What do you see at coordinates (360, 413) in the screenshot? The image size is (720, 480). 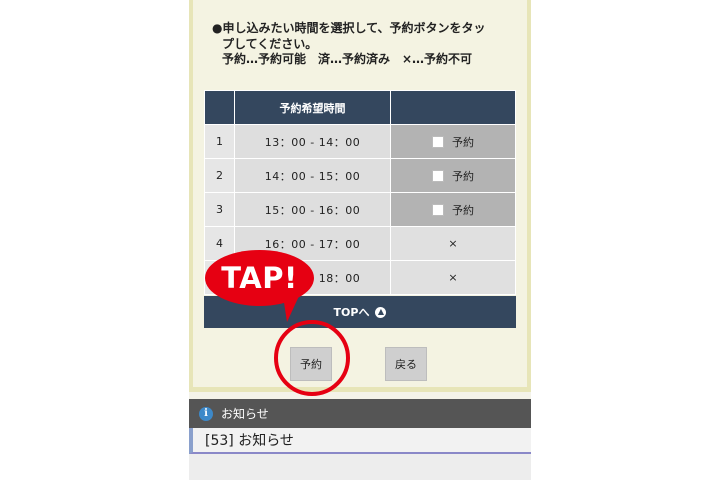 I see `notice-header: i お知らせ` at bounding box center [360, 413].